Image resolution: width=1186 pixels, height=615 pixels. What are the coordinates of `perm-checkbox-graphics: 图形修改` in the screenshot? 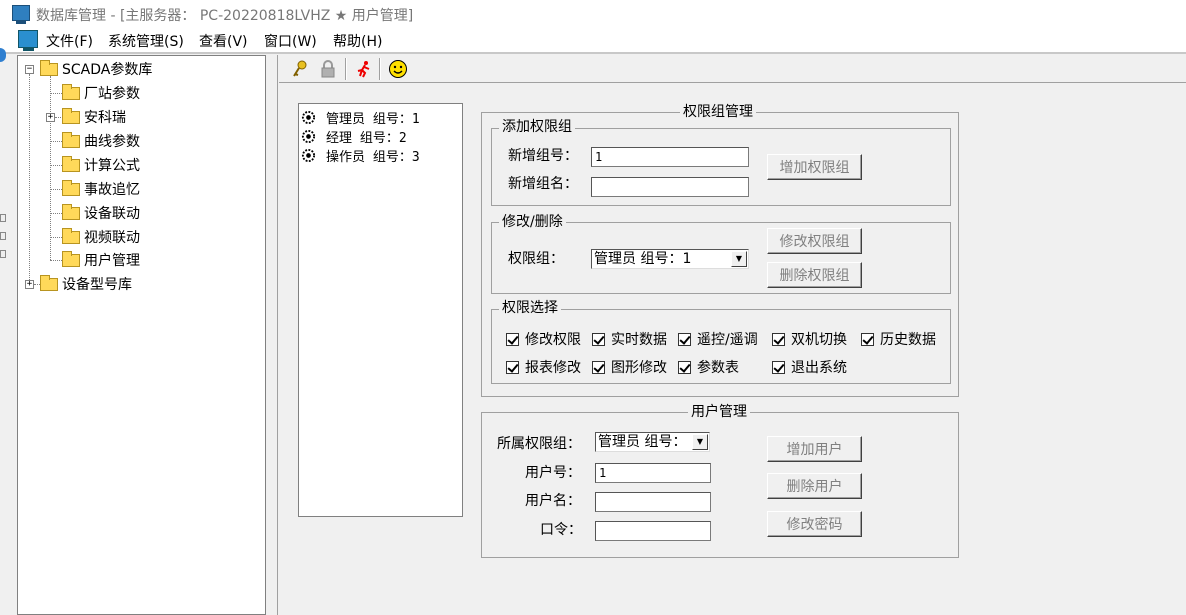 It's located at (629, 367).